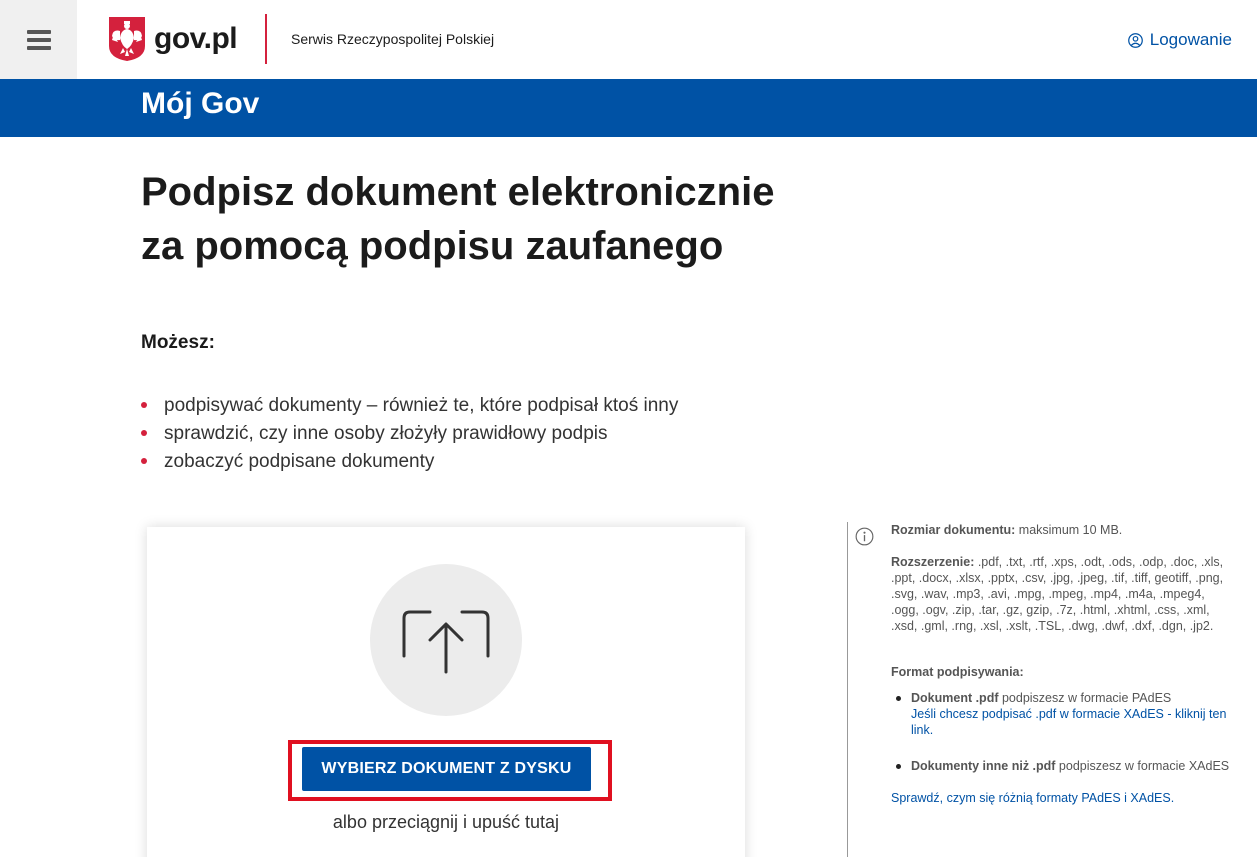  What do you see at coordinates (953, 530) in the screenshot?
I see `size-label: Rozmiar dokumentu:` at bounding box center [953, 530].